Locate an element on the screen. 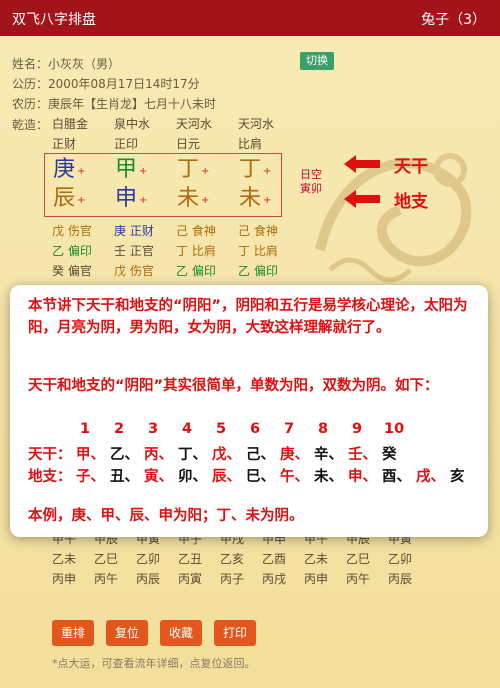 The width and height of the screenshot is (500, 688). number-6: 6 is located at coordinates (255, 429).